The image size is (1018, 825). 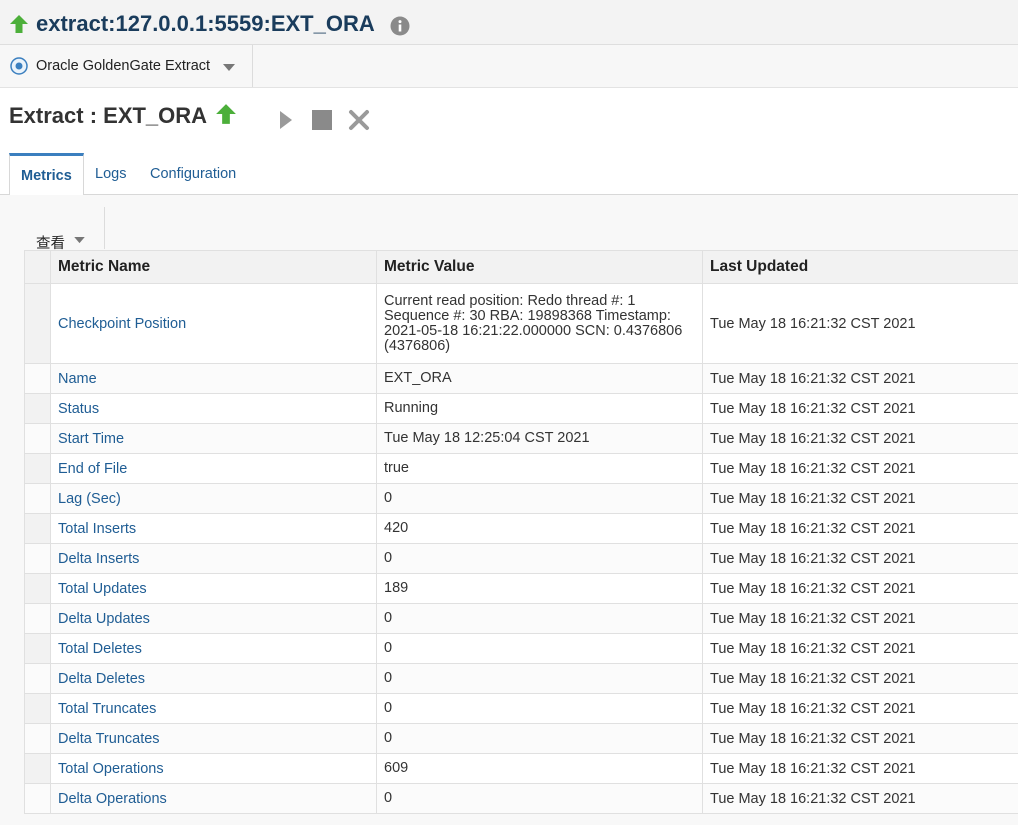 What do you see at coordinates (213, 438) in the screenshot?
I see `metric-name-cell: Start Time` at bounding box center [213, 438].